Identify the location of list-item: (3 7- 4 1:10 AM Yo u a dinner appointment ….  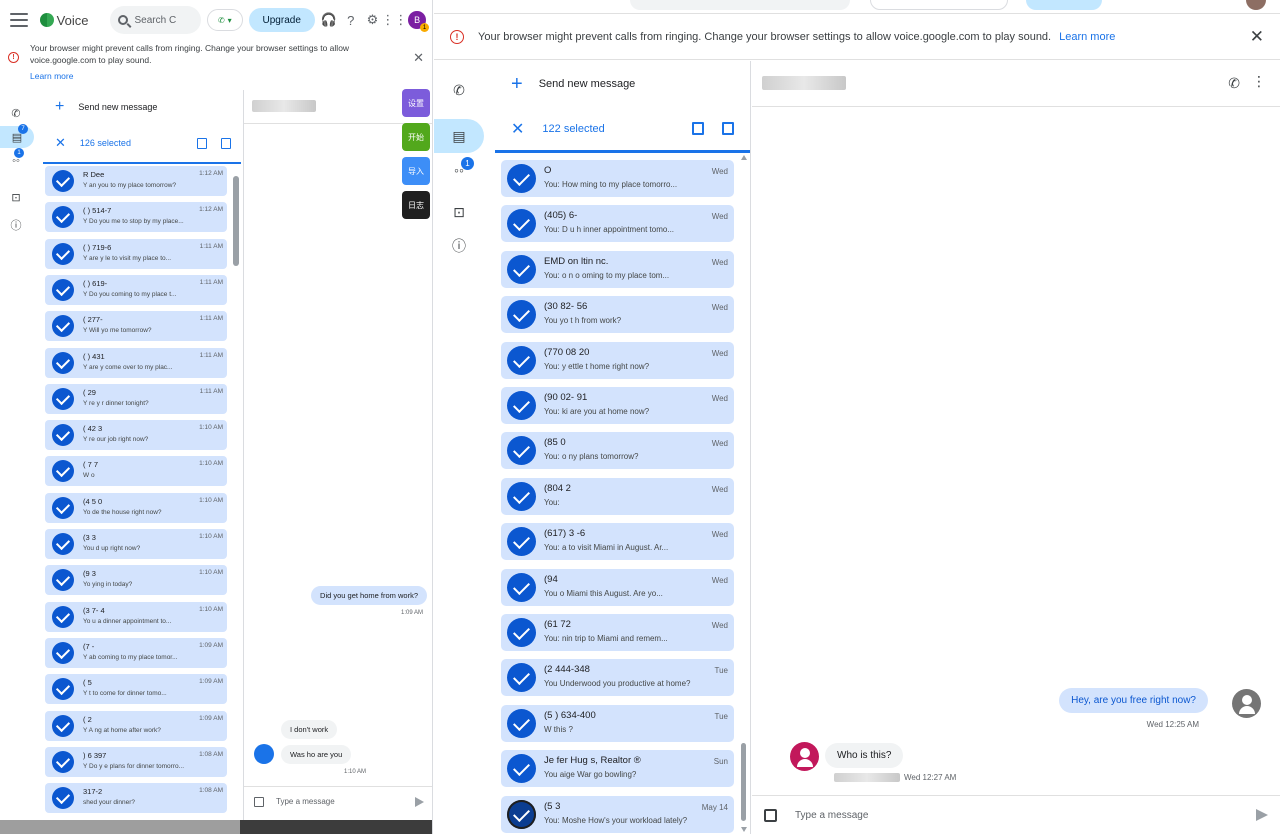
(136, 616).